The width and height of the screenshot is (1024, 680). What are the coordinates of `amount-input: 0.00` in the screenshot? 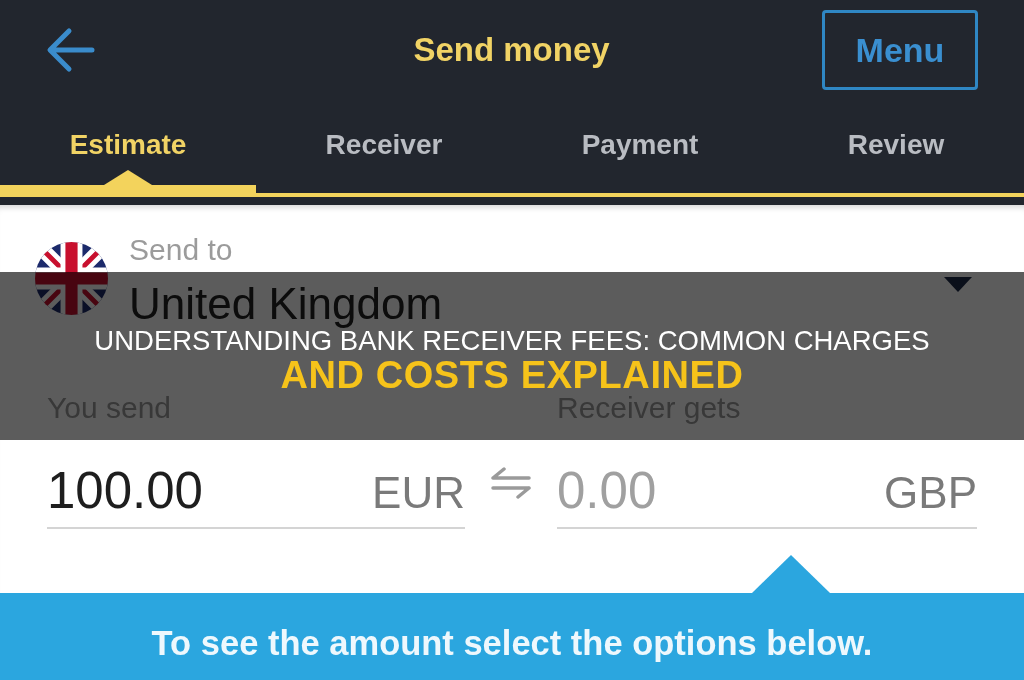 It's located at (721, 490).